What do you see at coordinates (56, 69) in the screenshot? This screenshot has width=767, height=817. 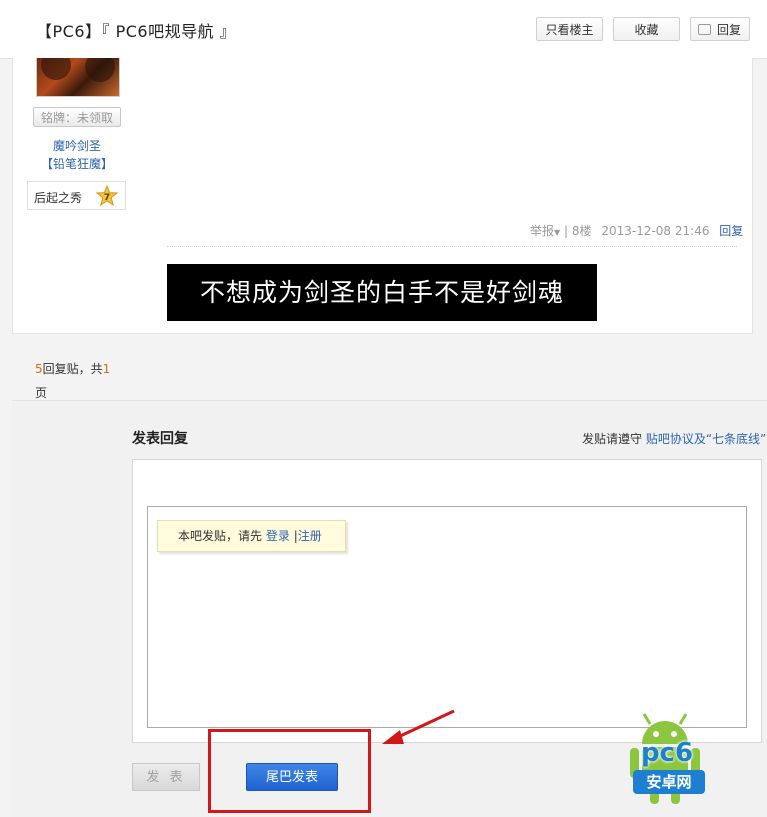 I see `avatar-art` at bounding box center [56, 69].